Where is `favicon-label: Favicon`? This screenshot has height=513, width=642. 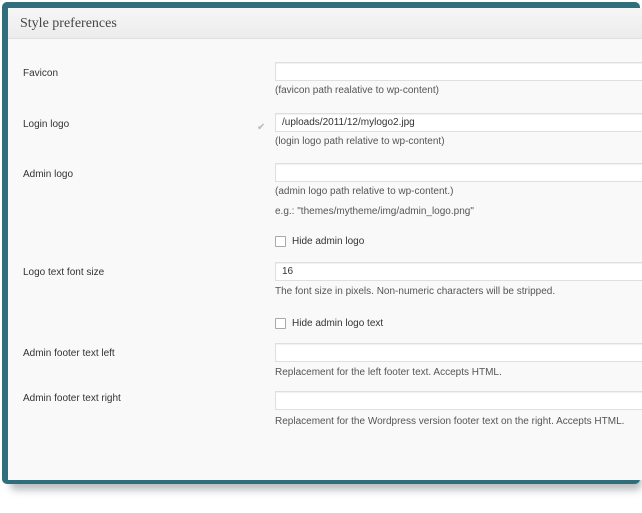 favicon-label: Favicon is located at coordinates (41, 73).